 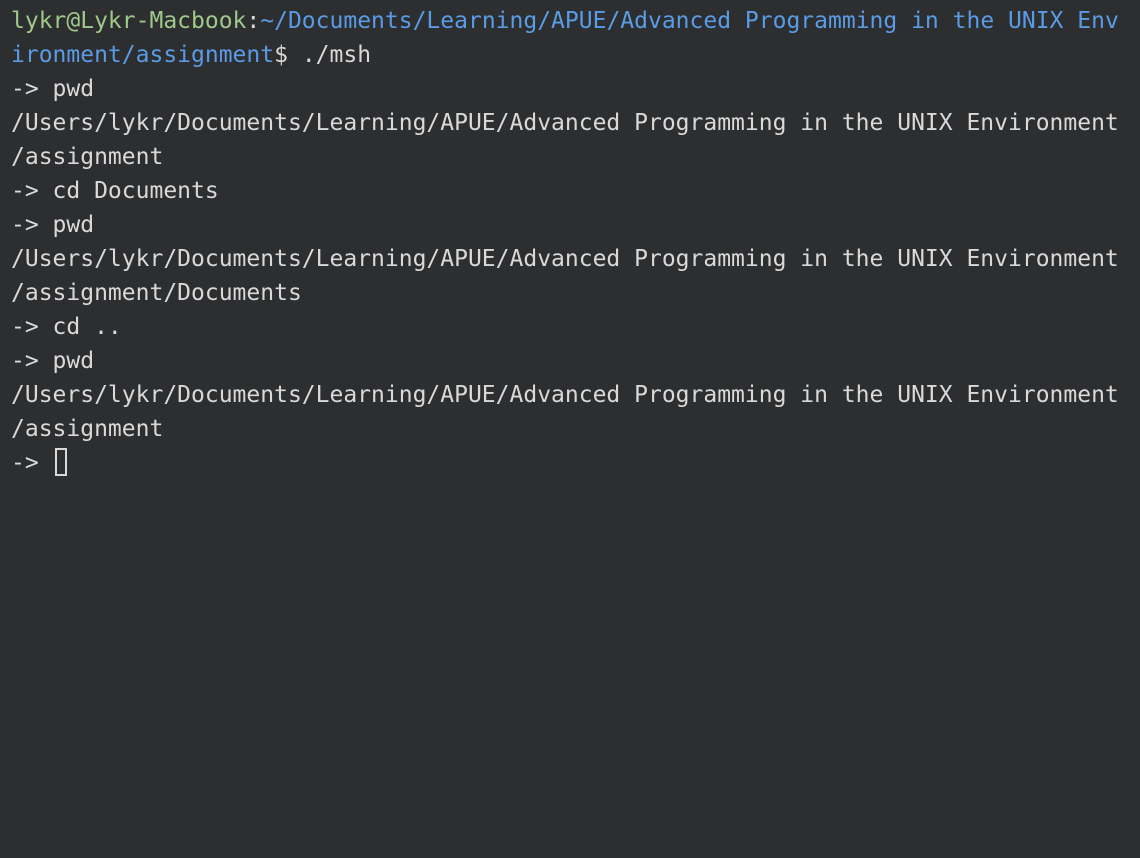 What do you see at coordinates (575, 55) in the screenshot?
I see `shell-prompt-line-2: ironment/assignment$ ./msh` at bounding box center [575, 55].